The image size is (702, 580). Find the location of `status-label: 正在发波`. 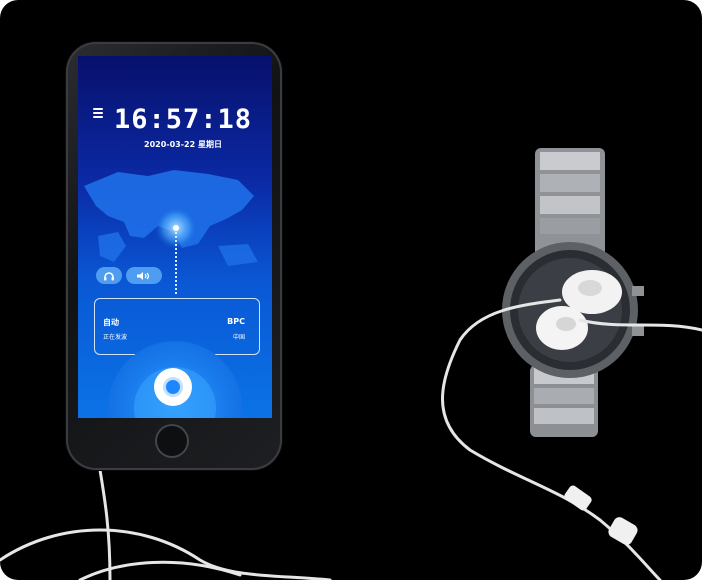

status-label: 正在发波 is located at coordinates (115, 337).